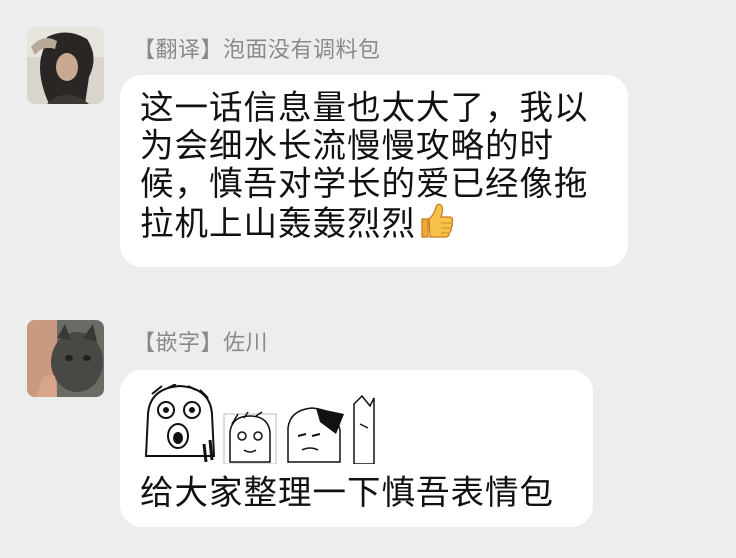 The height and width of the screenshot is (558, 736). I want to click on manga-sticker-image, so click(270, 424).